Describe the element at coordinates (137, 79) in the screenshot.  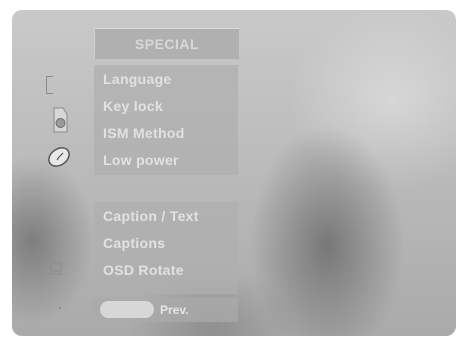
I see `menu-item-language: Language` at that location.